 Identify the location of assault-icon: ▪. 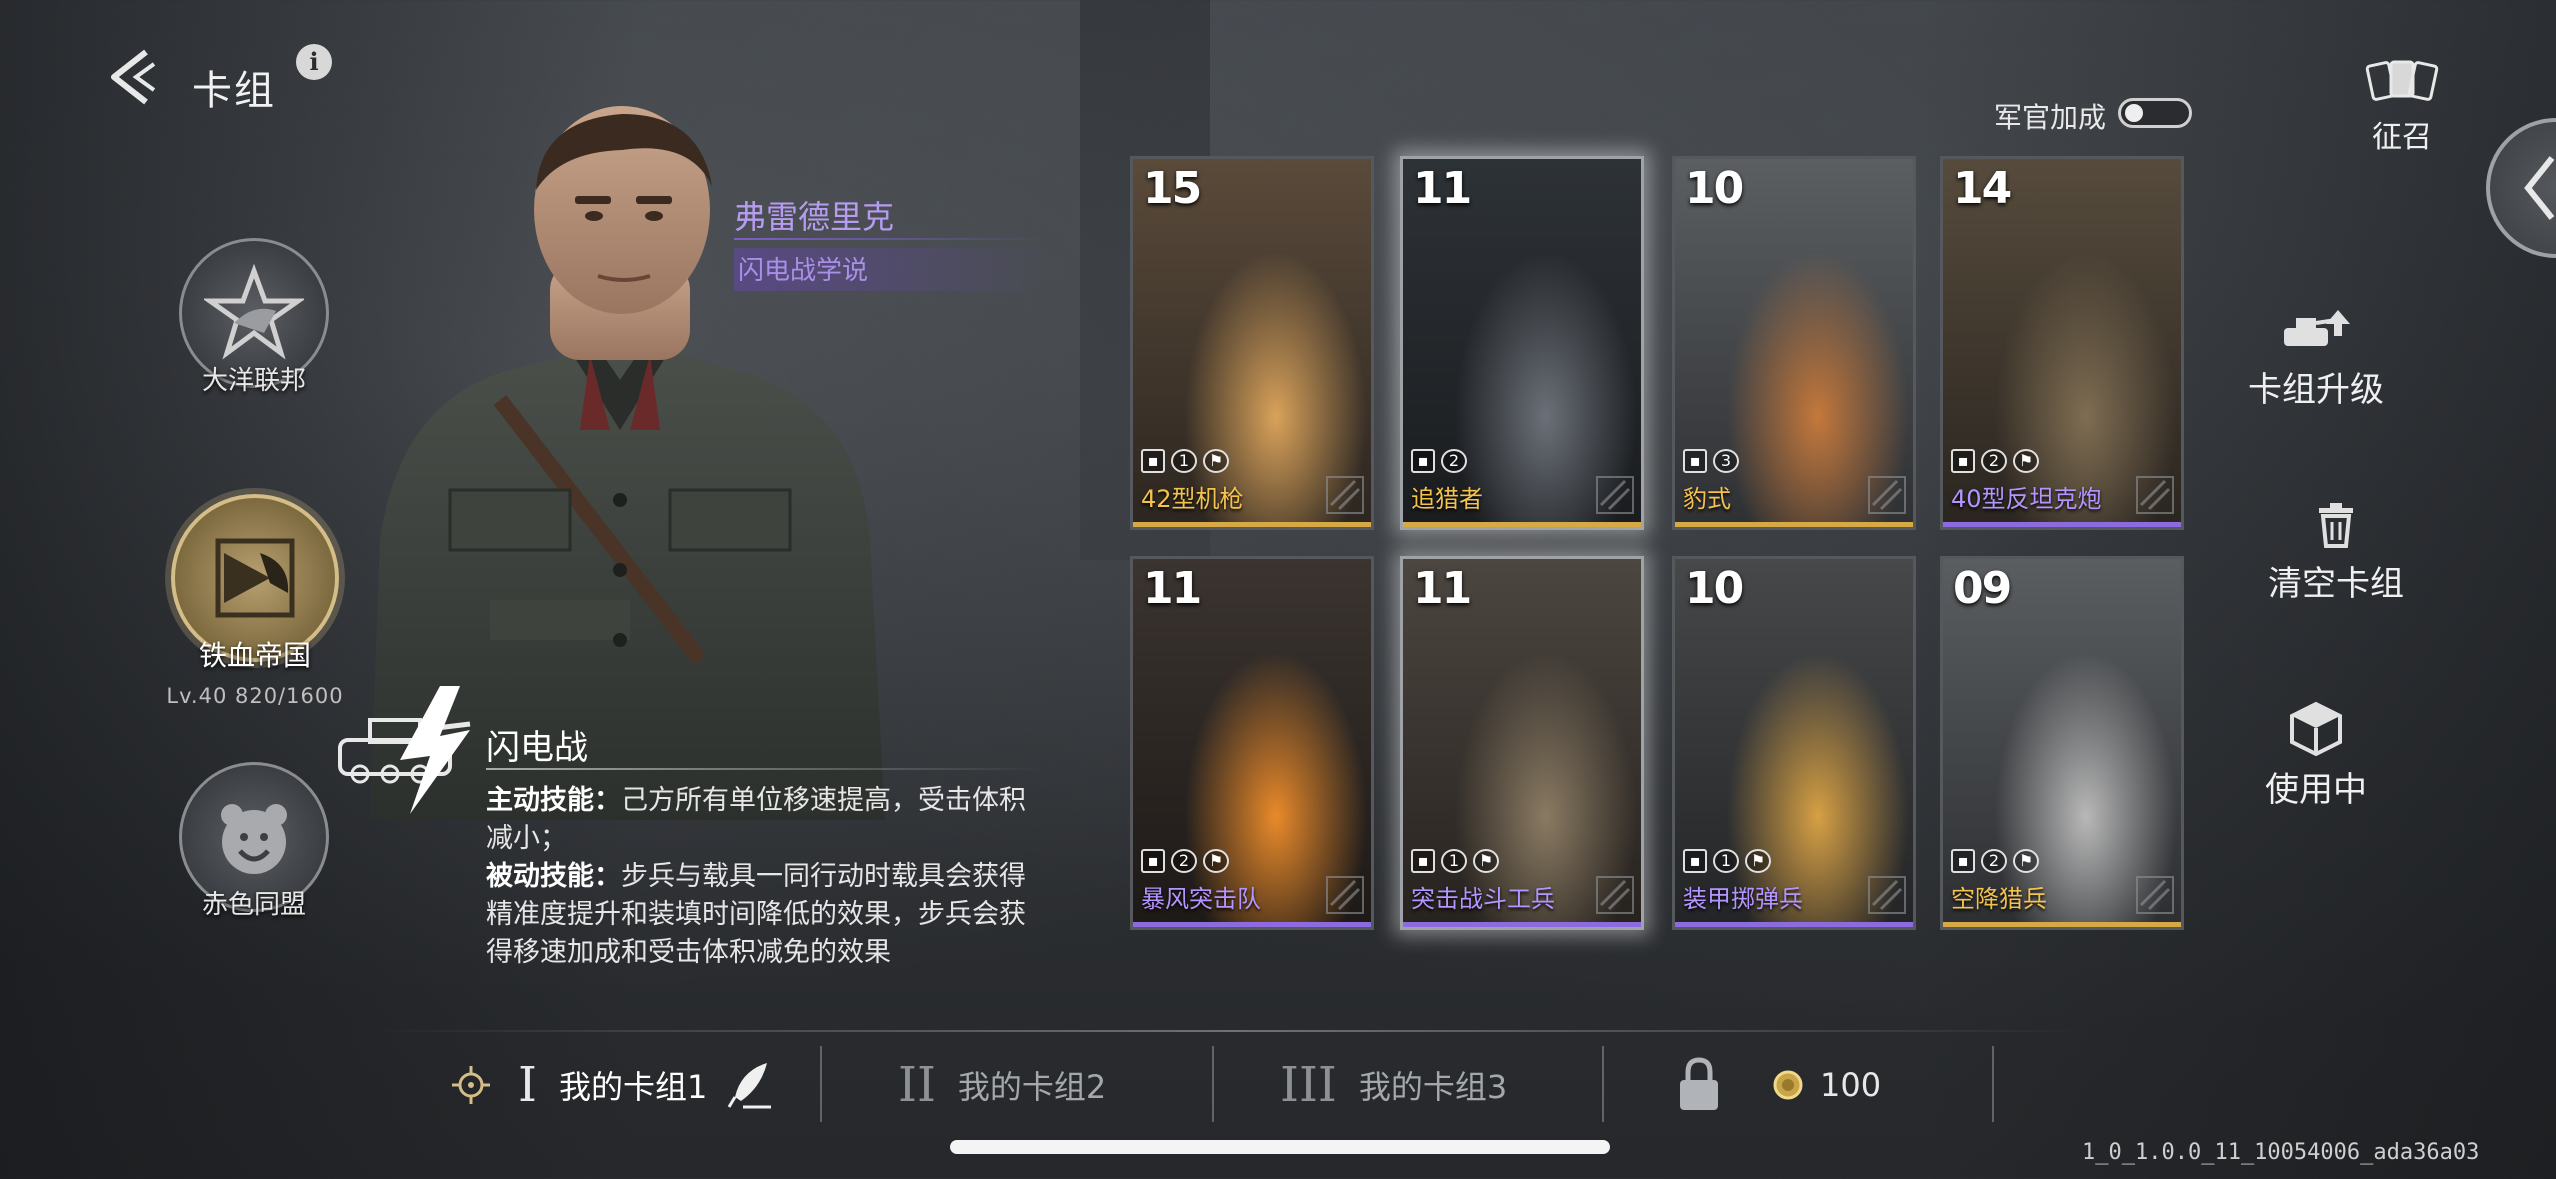
(1153, 861).